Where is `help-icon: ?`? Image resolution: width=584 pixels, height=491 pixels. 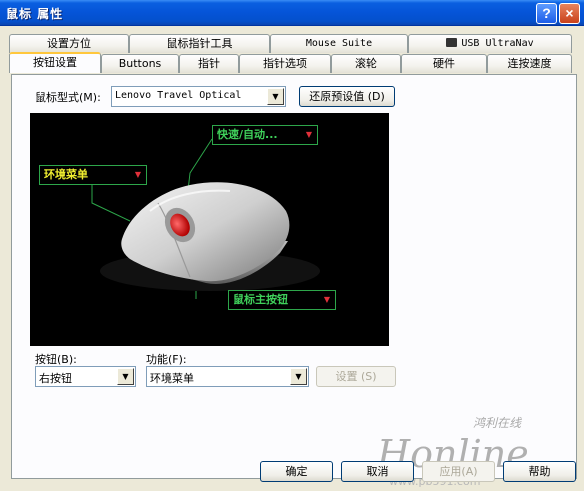 help-icon: ? is located at coordinates (546, 13).